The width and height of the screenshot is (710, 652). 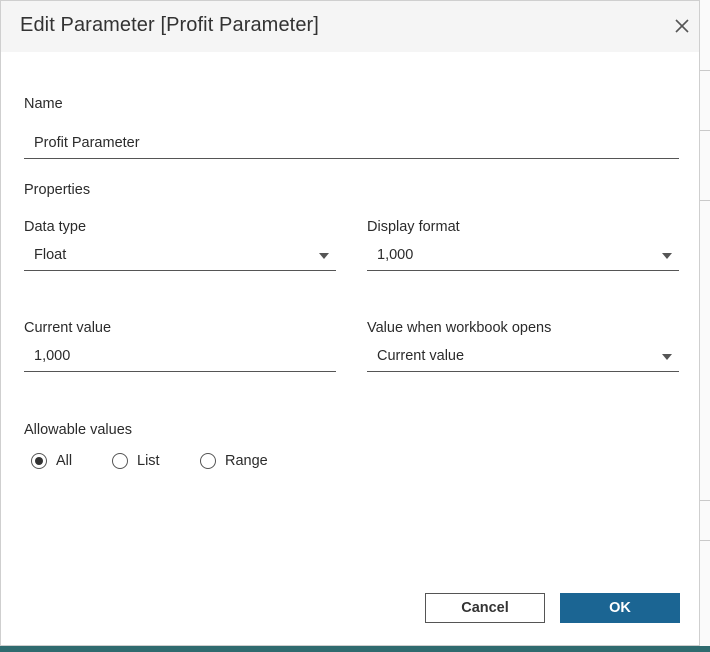 I want to click on close-icon, so click(x=682, y=26).